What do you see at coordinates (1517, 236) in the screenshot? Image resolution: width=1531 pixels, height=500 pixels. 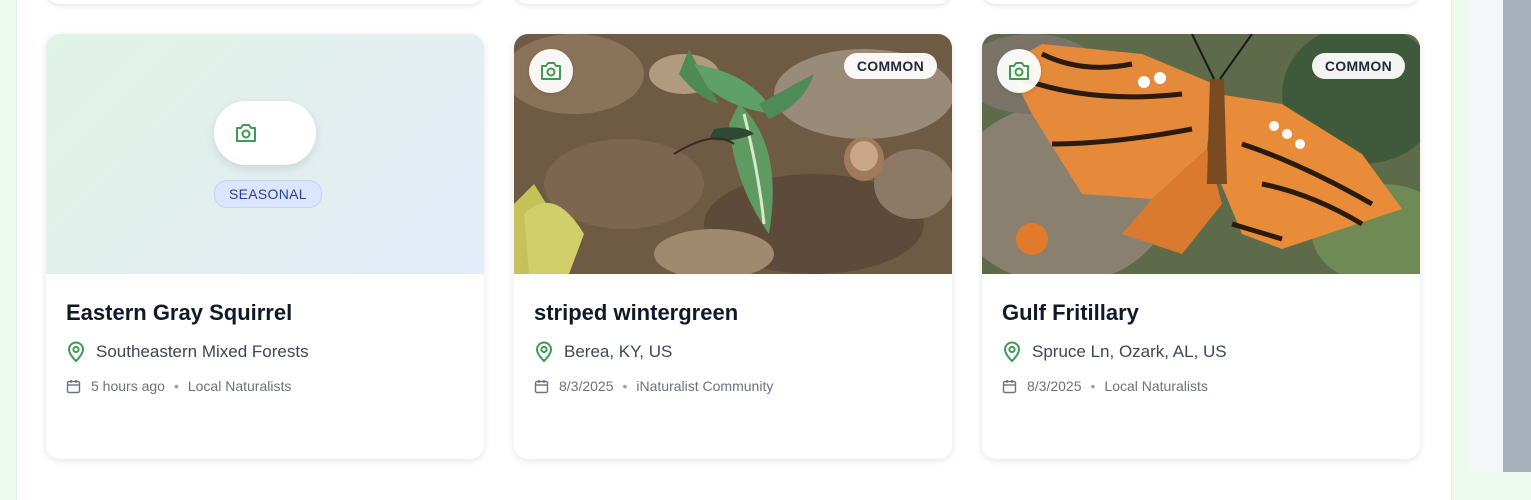 I see `scrollbar-thumb` at bounding box center [1517, 236].